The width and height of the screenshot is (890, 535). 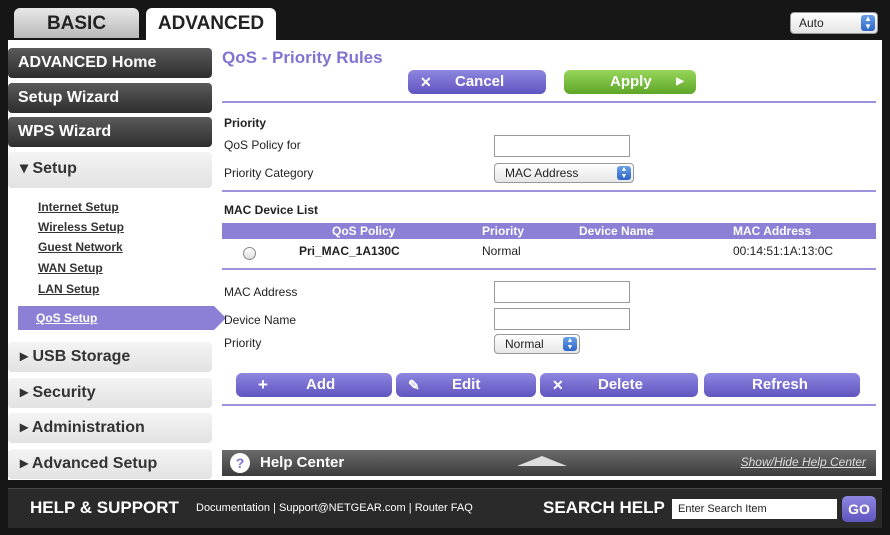 I want to click on help-support-label: HELP & SUPPORT, so click(x=104, y=507).